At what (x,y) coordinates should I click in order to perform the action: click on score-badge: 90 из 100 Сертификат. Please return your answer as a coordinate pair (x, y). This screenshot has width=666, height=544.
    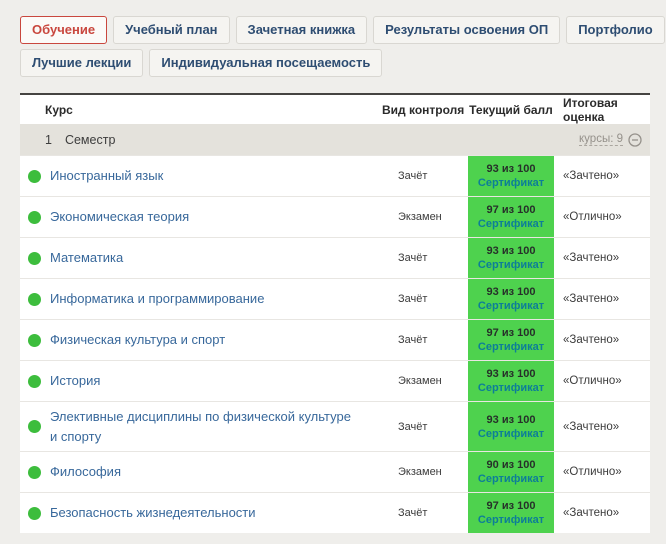
    Looking at the image, I should click on (511, 472).